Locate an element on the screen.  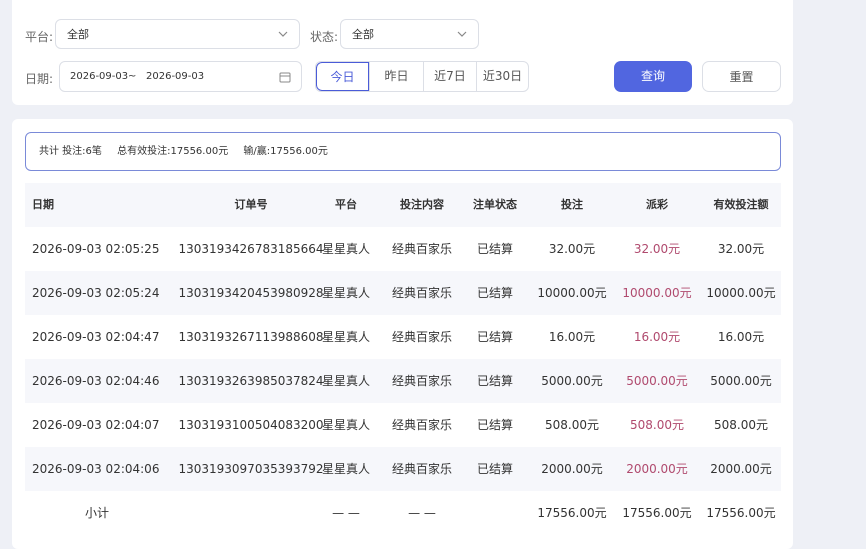
cell-date: 2026-09-03 02:05:25 is located at coordinates (96, 249).